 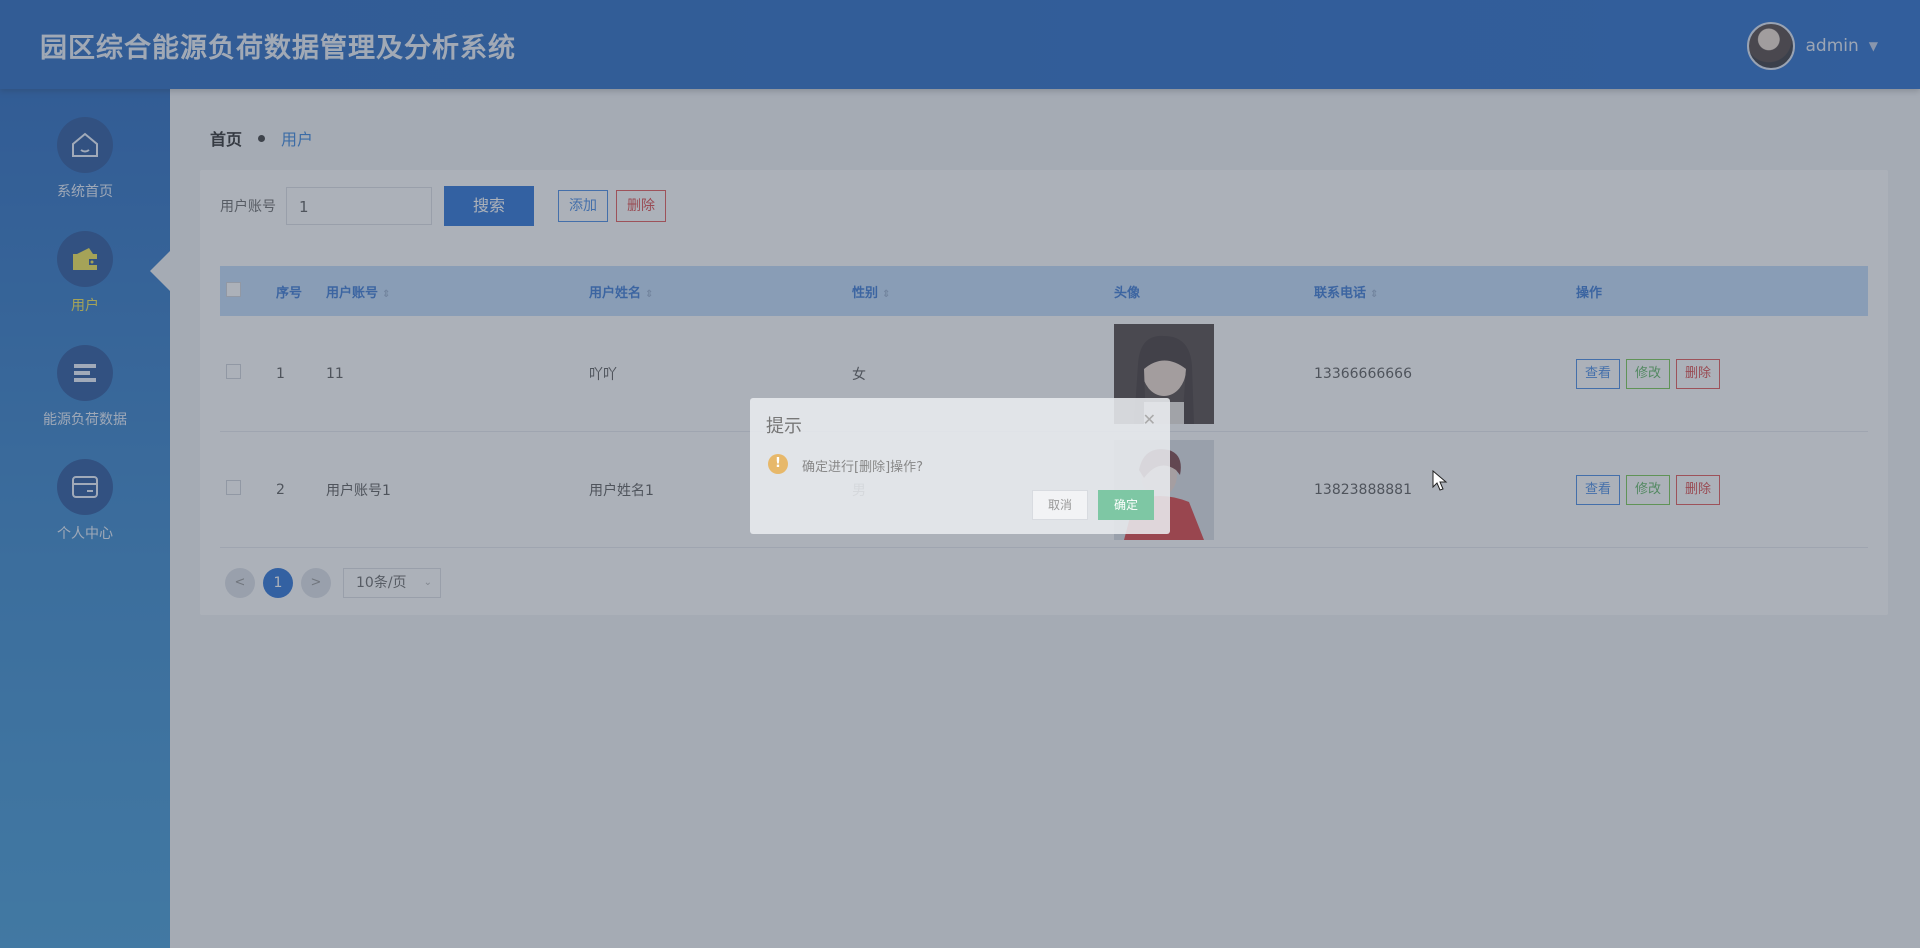 I want to click on cancel-button: 取消, so click(x=1060, y=505).